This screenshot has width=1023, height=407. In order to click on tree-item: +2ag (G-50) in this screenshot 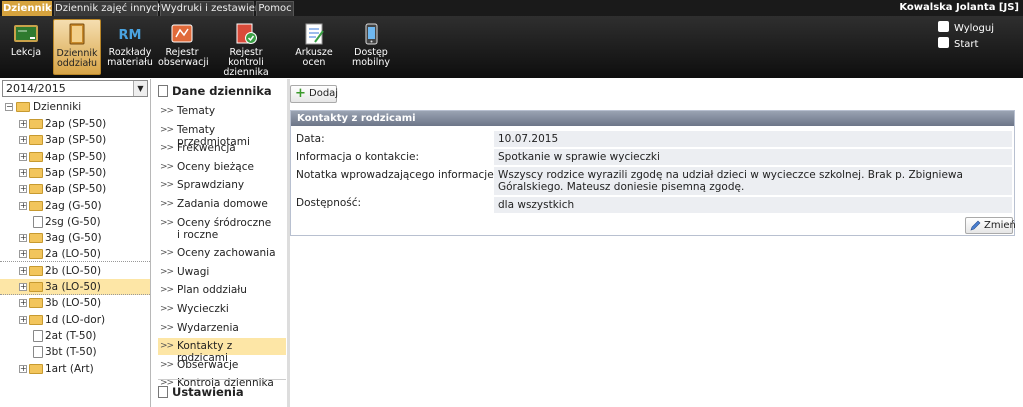, I will do `click(75, 206)`.